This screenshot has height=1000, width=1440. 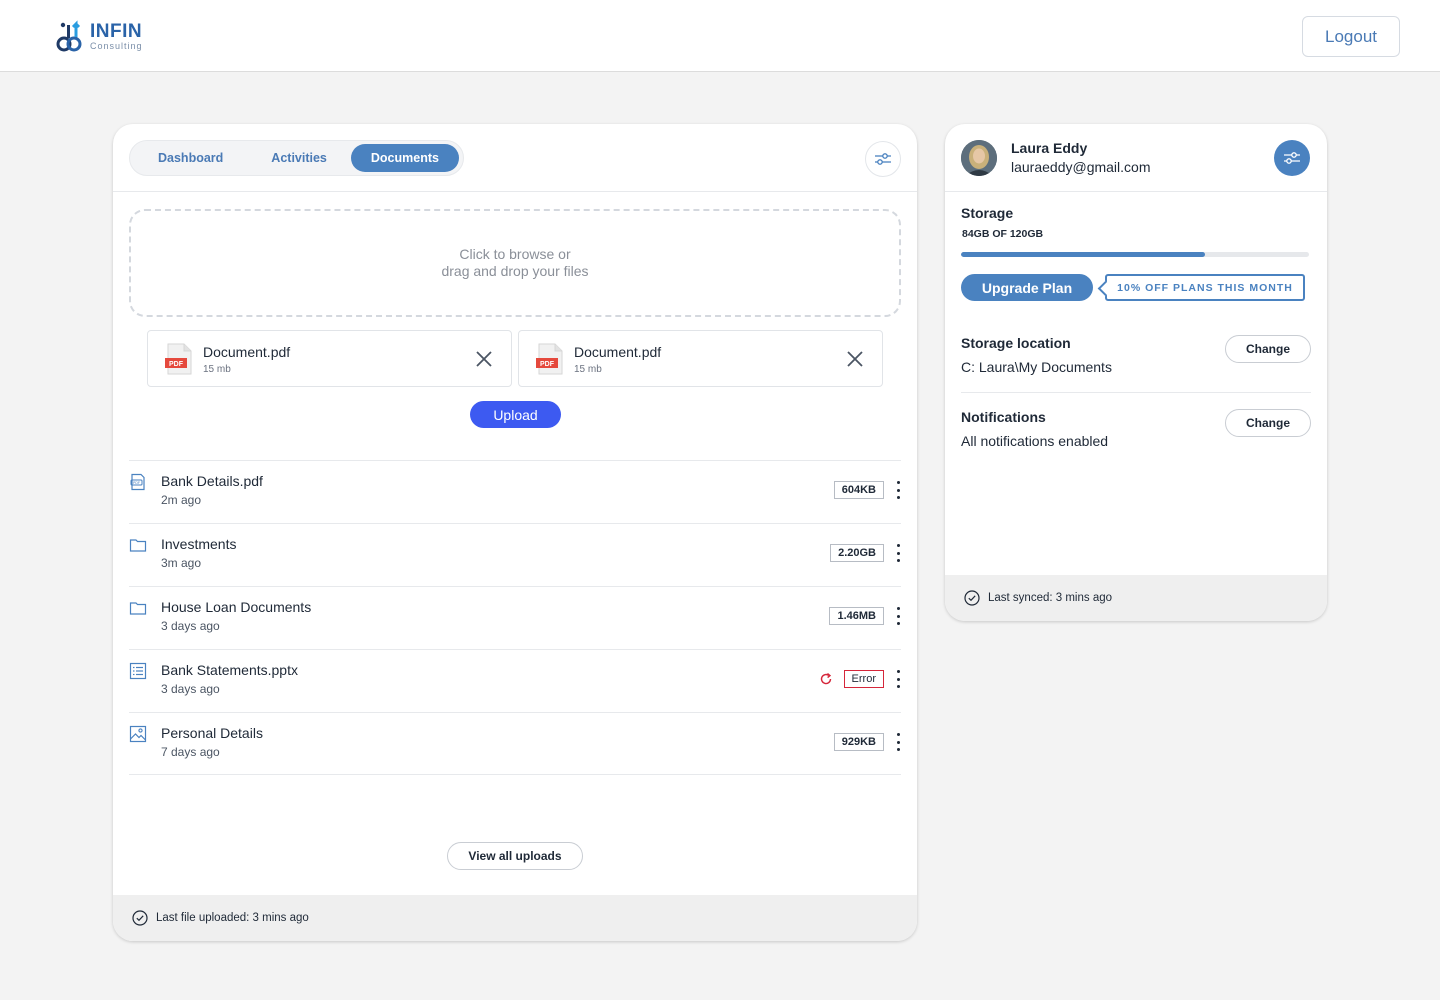 What do you see at coordinates (826, 679) in the screenshot?
I see `retry-icon` at bounding box center [826, 679].